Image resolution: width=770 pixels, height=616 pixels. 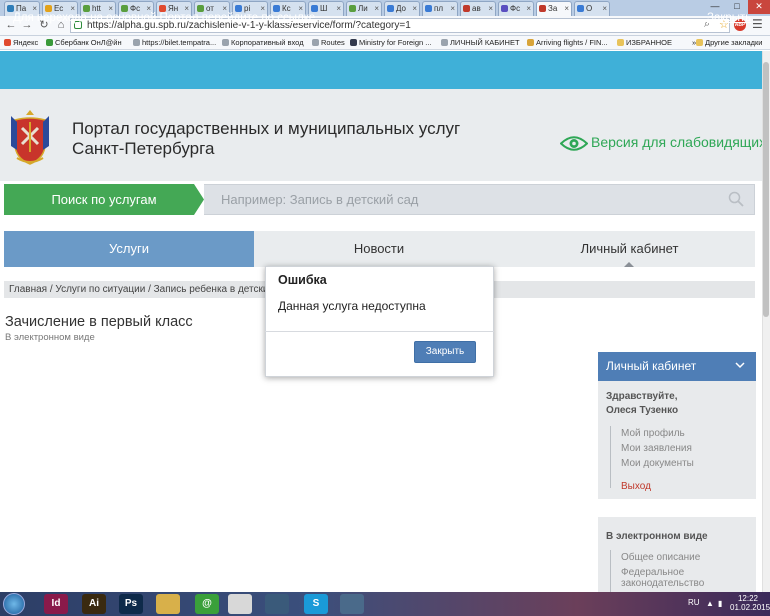 What do you see at coordinates (168, 604) in the screenshot?
I see `explorer-app-icon` at bounding box center [168, 604].